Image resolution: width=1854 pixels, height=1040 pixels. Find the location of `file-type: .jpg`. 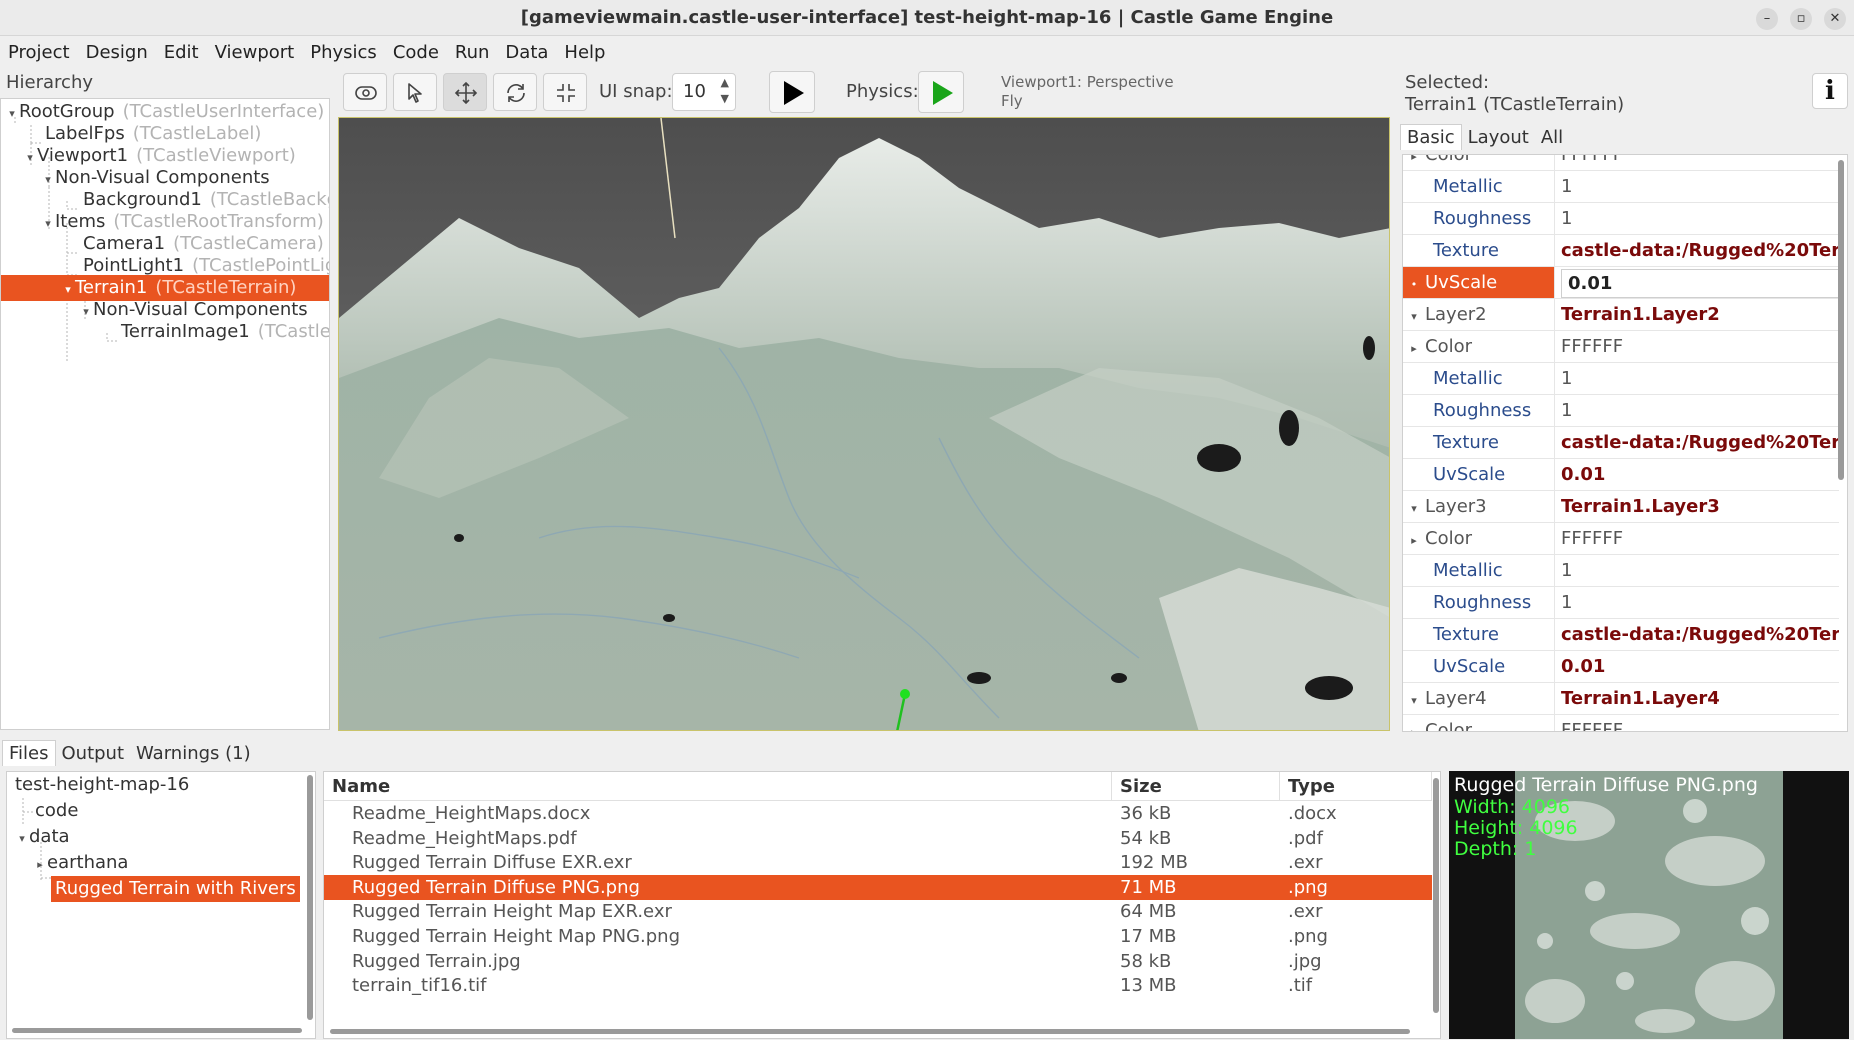

file-type: .jpg is located at coordinates (1305, 961).